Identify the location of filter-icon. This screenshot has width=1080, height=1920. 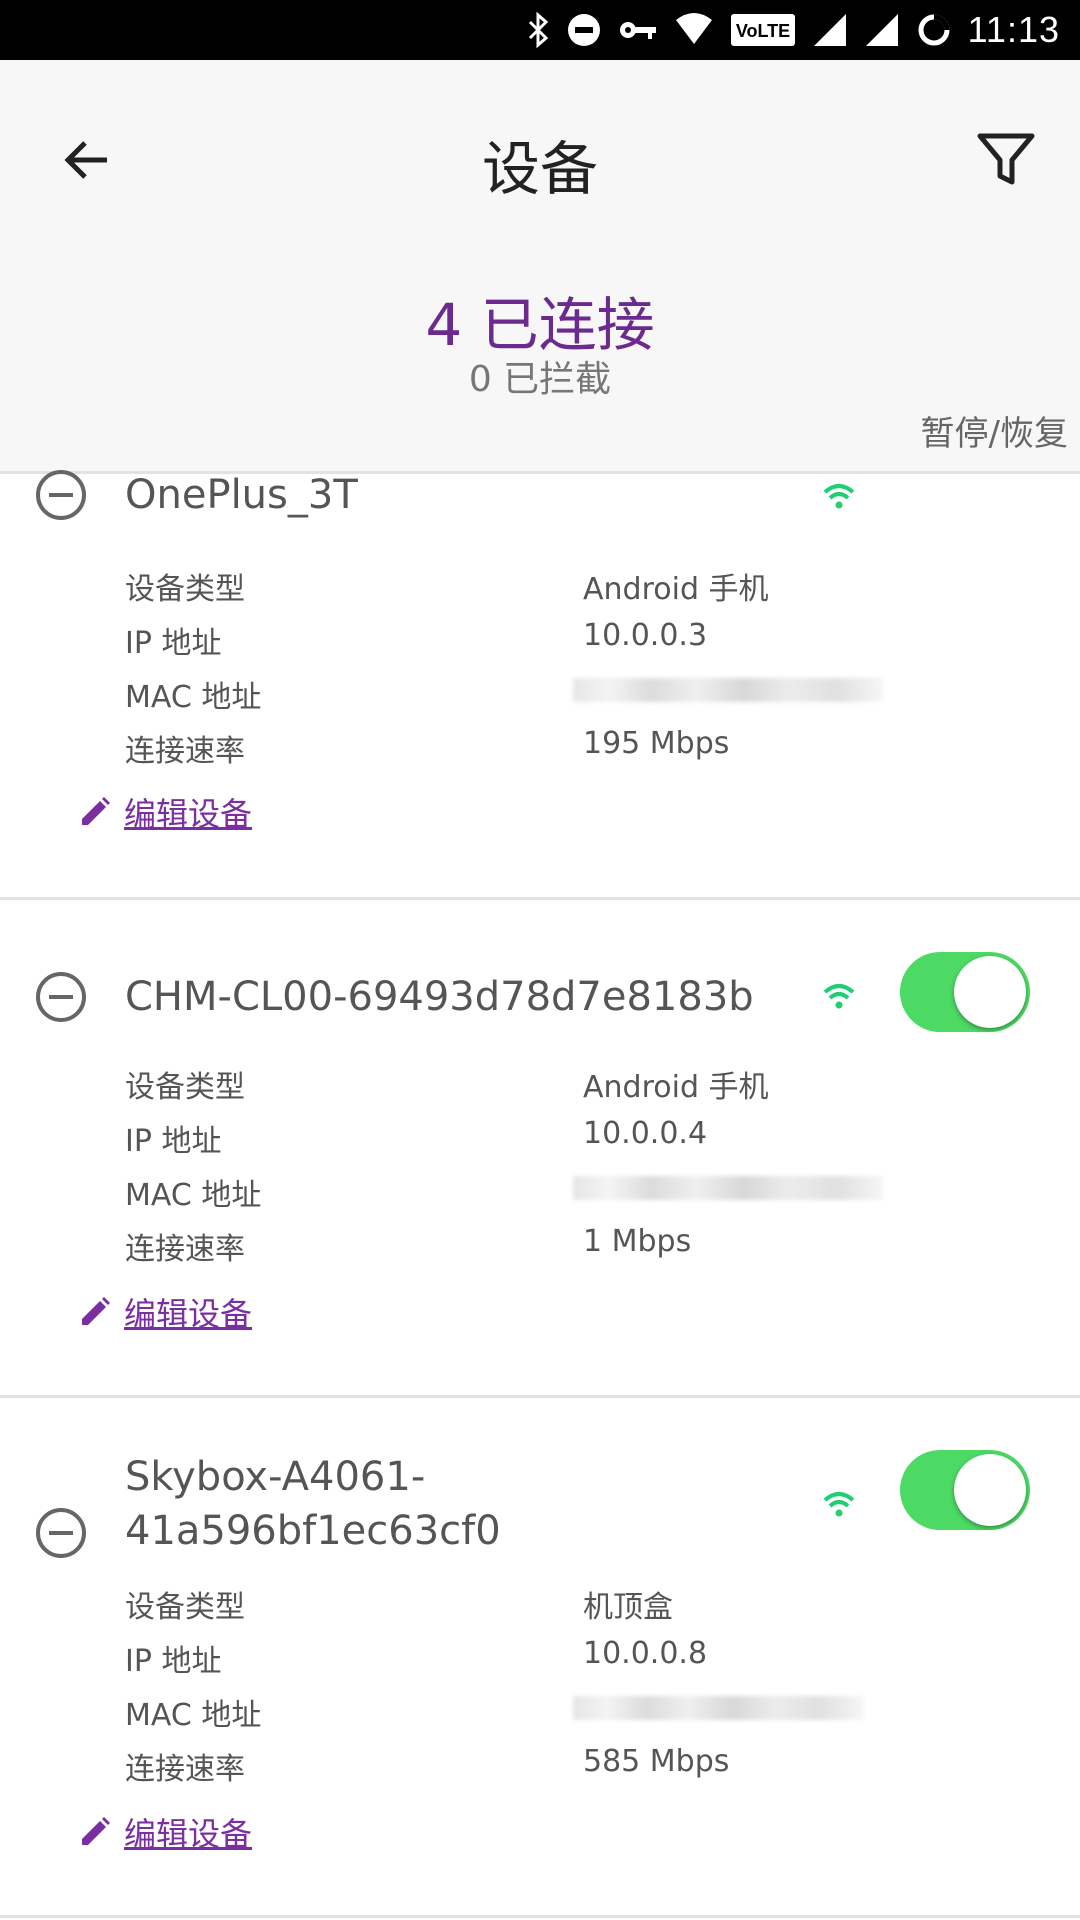
(1006, 159).